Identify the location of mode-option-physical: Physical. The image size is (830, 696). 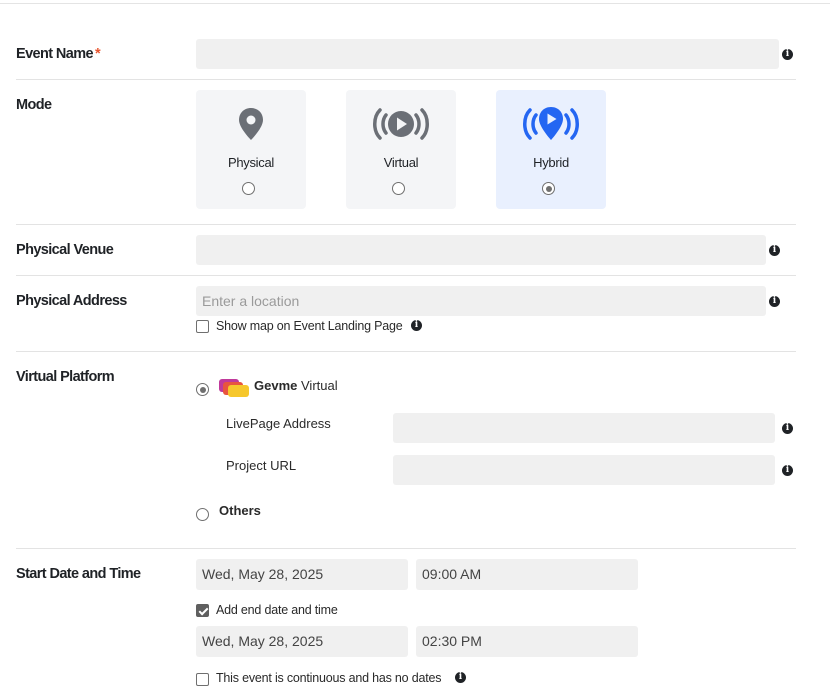
(251, 149).